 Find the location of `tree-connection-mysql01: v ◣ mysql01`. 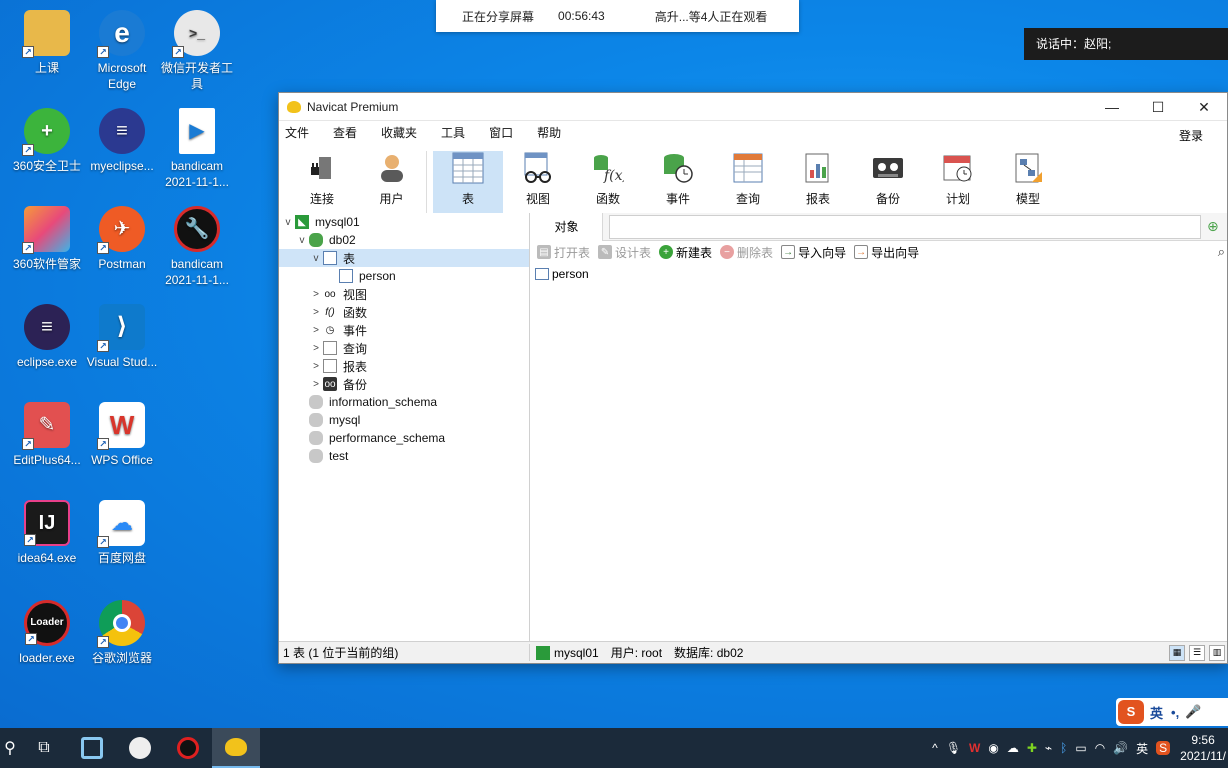

tree-connection-mysql01: v ◣ mysql01 is located at coordinates (404, 222).